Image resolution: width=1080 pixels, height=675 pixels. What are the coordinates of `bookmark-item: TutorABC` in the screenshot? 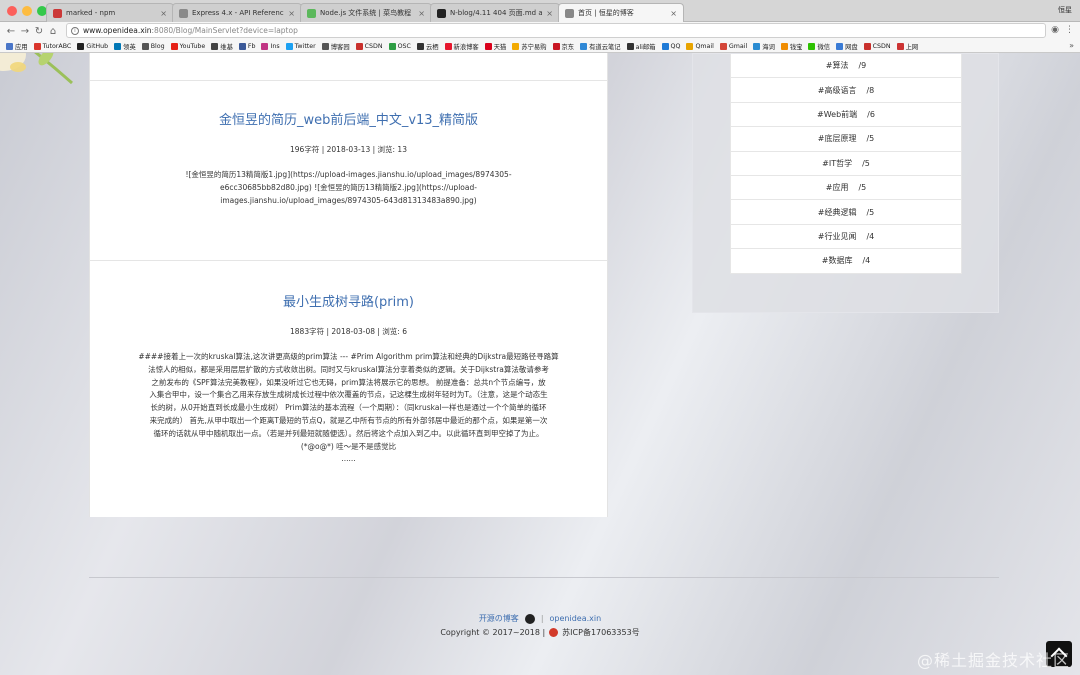 It's located at (52, 46).